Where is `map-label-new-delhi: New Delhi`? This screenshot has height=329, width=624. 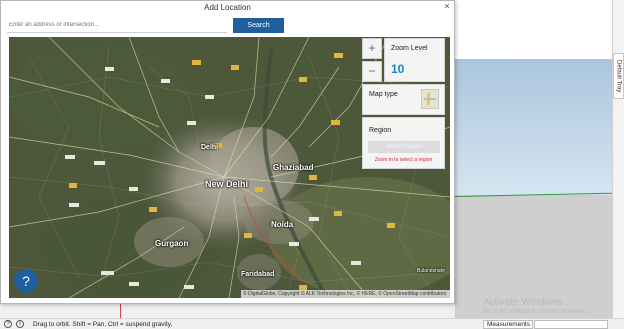 map-label-new-delhi: New Delhi is located at coordinates (227, 184).